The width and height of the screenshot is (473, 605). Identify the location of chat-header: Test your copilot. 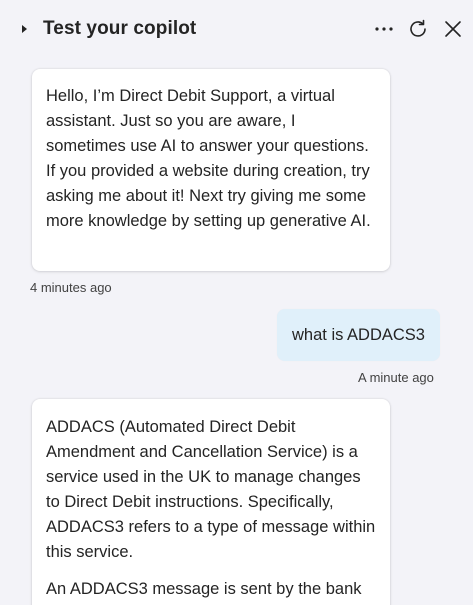
(236, 30).